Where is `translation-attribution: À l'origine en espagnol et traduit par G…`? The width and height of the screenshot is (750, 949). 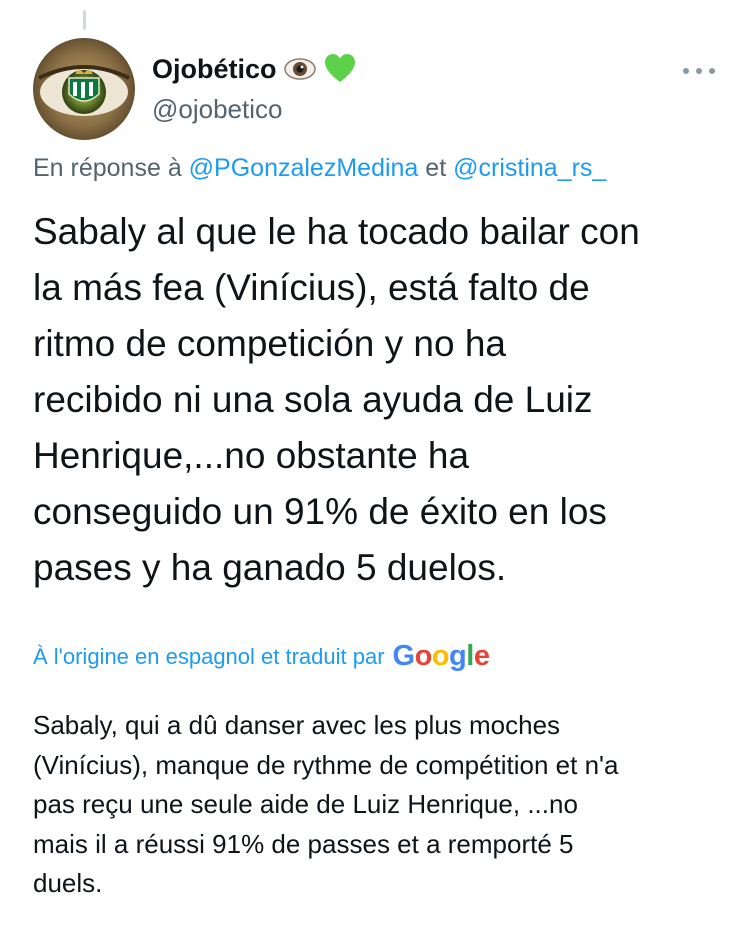 translation-attribution: À l'origine en espagnol et traduit par G… is located at coordinates (261, 656).